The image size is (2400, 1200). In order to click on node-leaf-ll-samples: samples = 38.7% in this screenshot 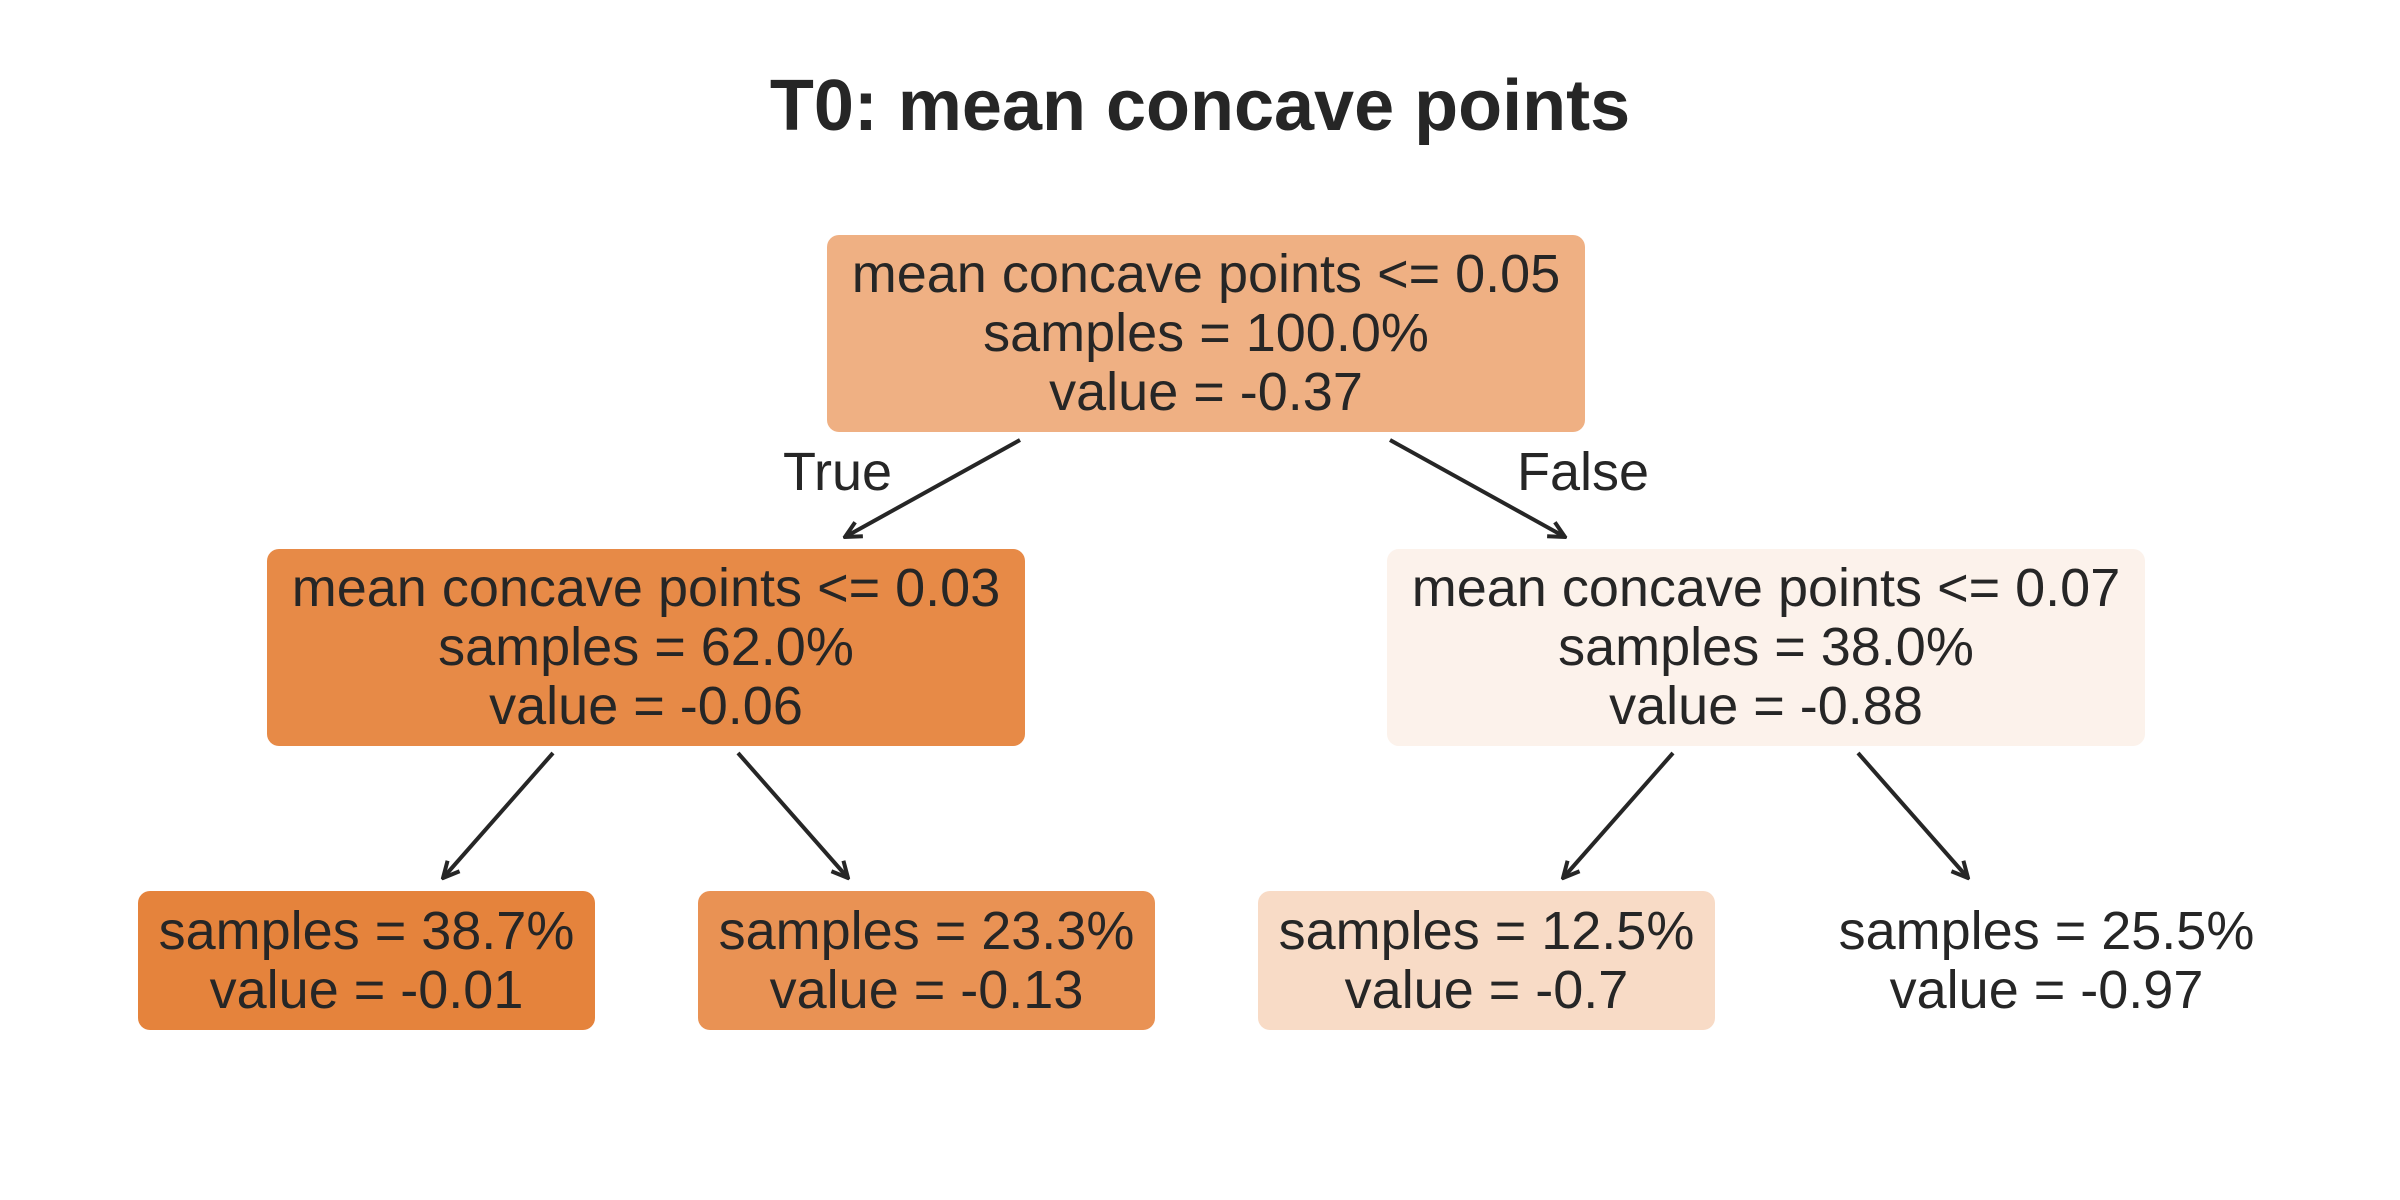, I will do `click(366, 930)`.